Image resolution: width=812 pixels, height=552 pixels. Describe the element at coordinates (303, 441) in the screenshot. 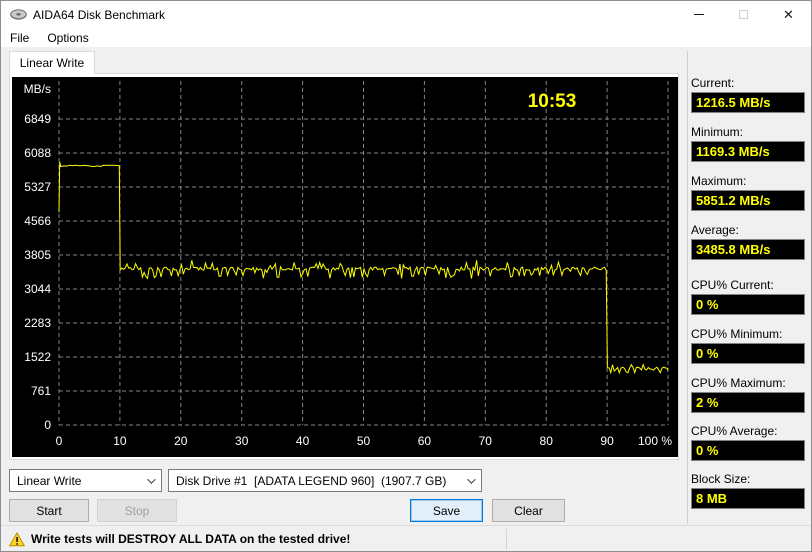

I see `x-tick-label: 40` at that location.